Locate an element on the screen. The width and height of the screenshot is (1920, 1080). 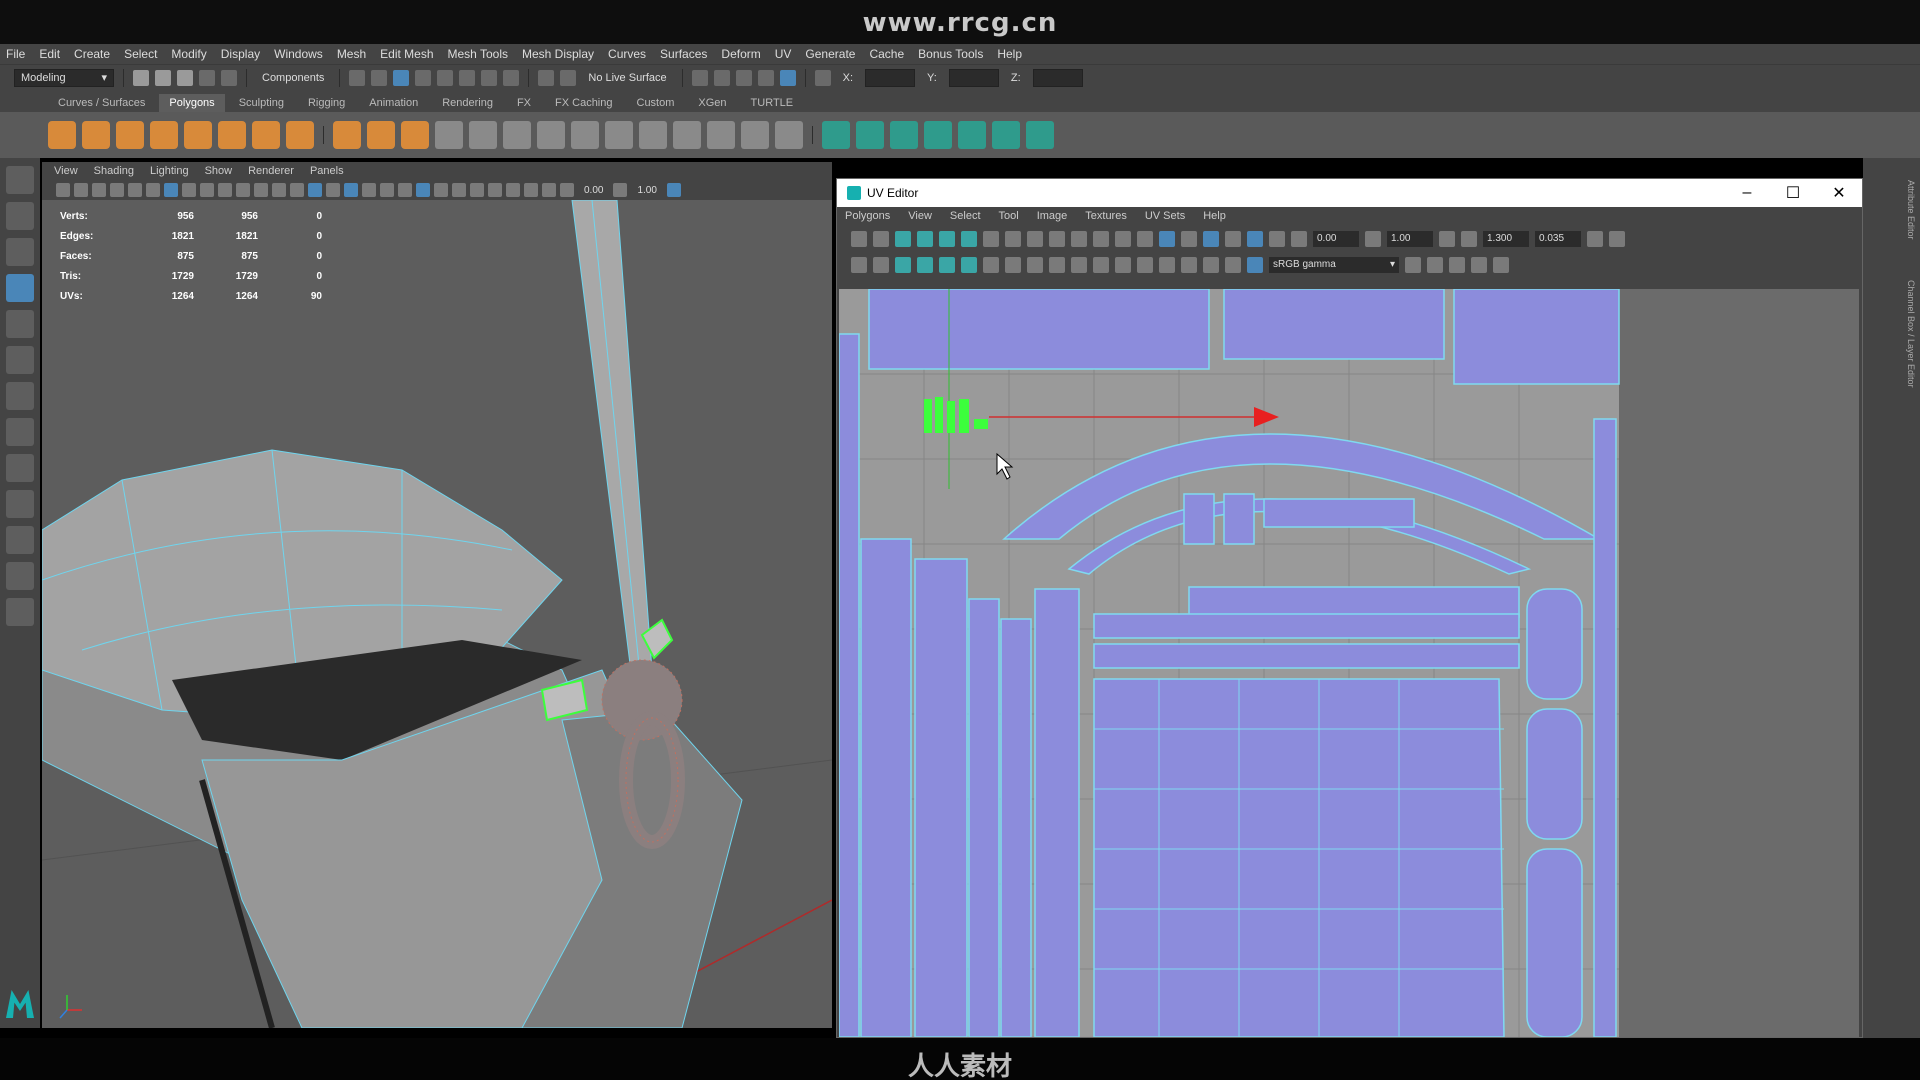
y-field is located at coordinates (973, 77).